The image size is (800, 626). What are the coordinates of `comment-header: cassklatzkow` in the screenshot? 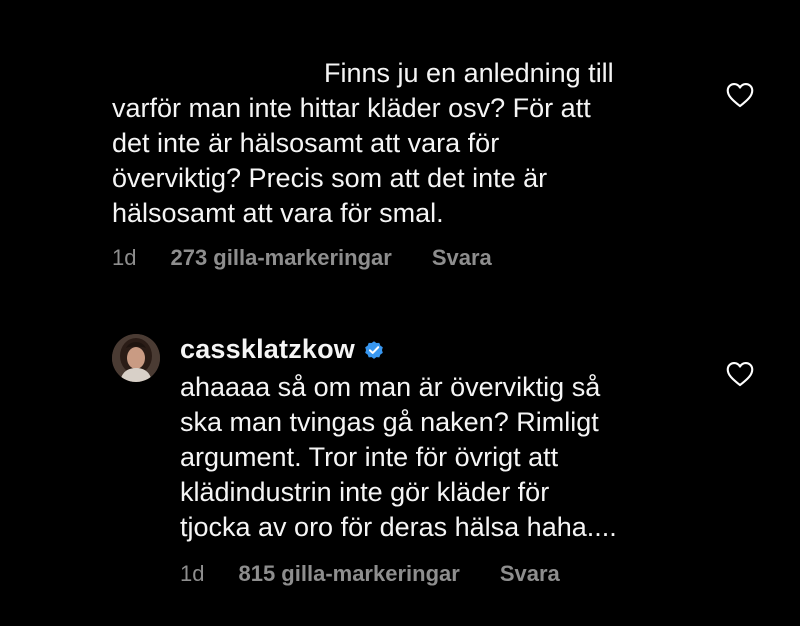 It's located at (282, 349).